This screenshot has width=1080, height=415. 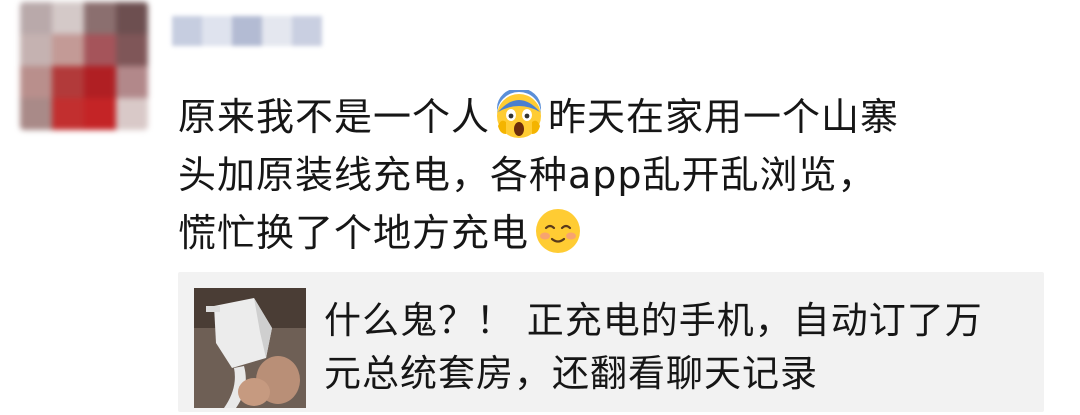 I want to click on scream-emoji-icon, so click(x=519, y=114).